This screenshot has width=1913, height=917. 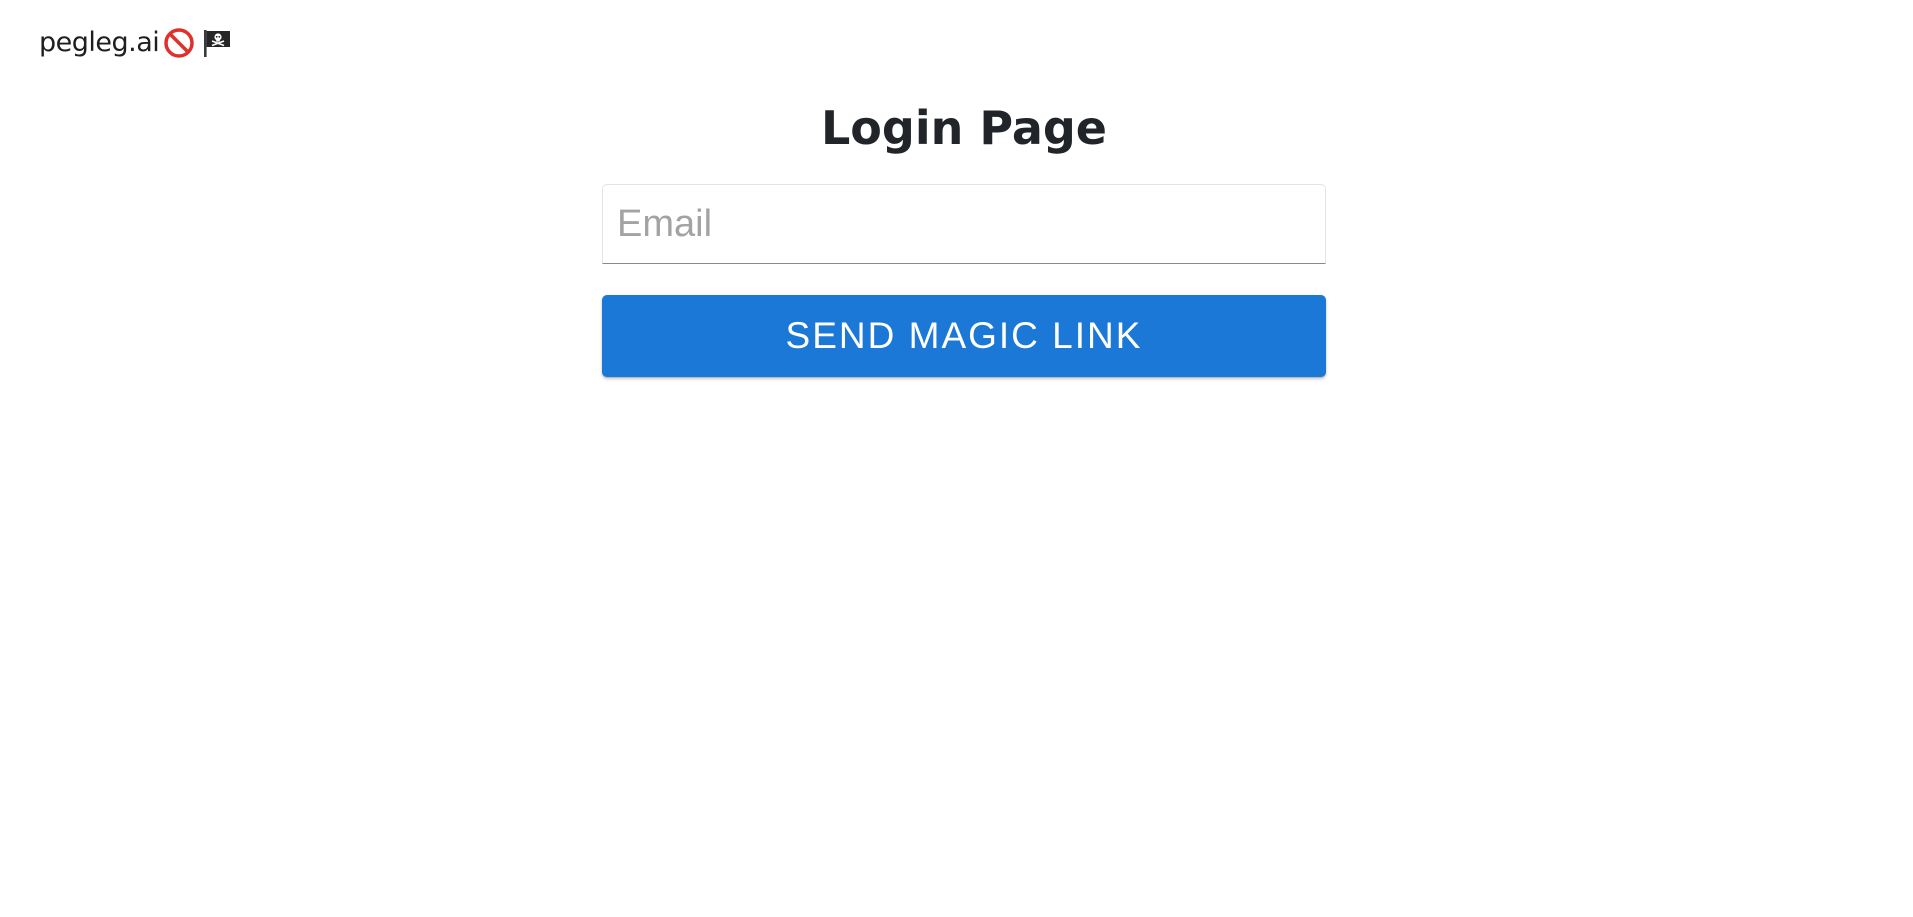 I want to click on brand-logo: pegleg.ai, so click(x=137, y=43).